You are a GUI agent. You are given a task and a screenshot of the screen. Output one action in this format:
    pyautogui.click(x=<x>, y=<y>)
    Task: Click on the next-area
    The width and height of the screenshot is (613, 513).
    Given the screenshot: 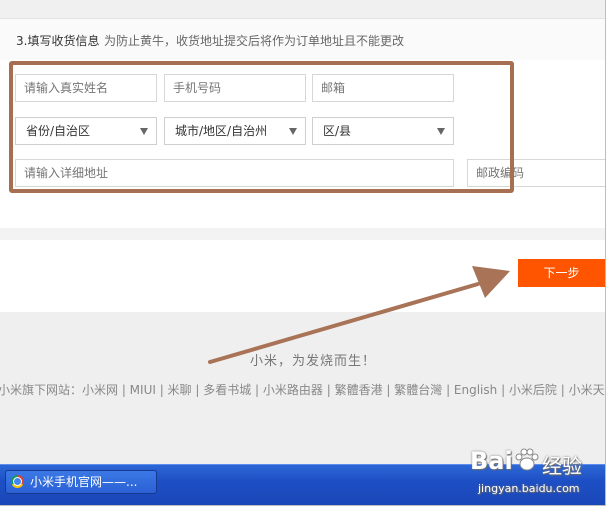 What is the action you would take?
    pyautogui.click(x=302, y=276)
    